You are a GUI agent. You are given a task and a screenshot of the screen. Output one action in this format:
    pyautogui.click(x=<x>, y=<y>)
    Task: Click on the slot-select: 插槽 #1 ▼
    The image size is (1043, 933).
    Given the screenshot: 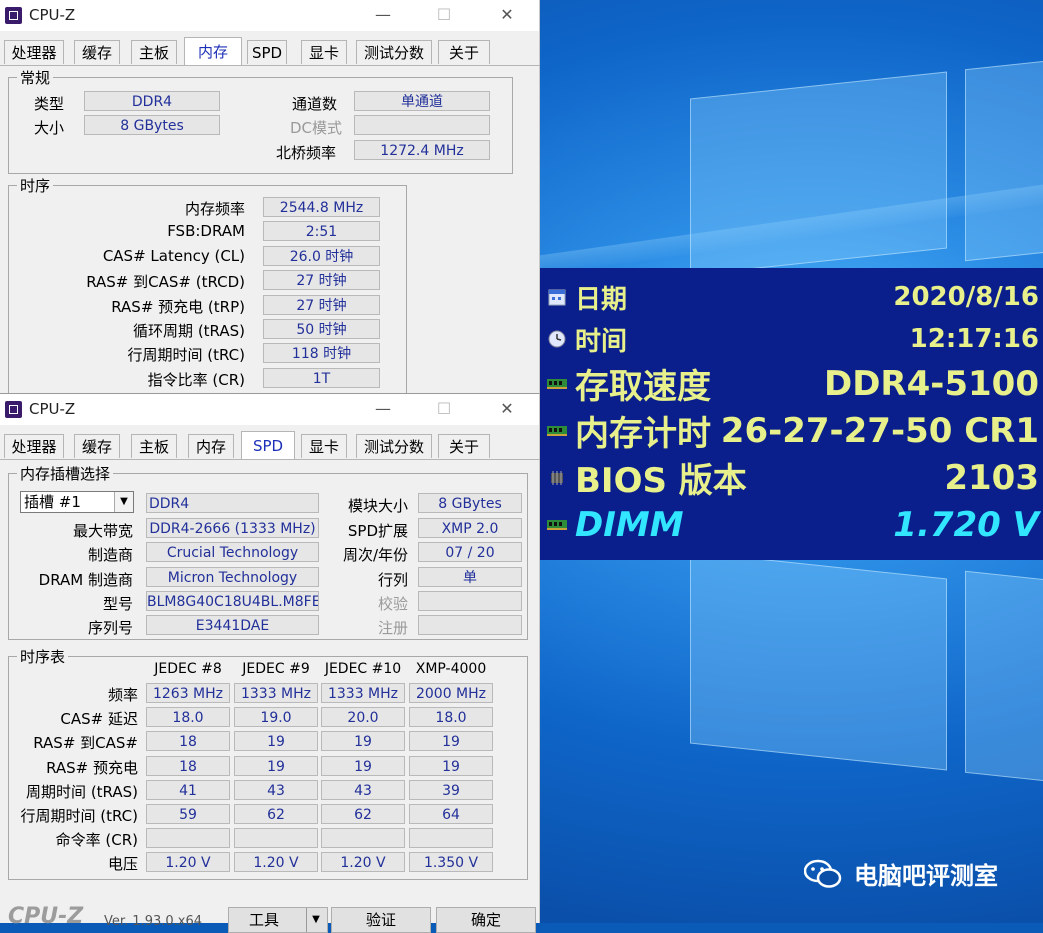 What is the action you would take?
    pyautogui.click(x=77, y=502)
    